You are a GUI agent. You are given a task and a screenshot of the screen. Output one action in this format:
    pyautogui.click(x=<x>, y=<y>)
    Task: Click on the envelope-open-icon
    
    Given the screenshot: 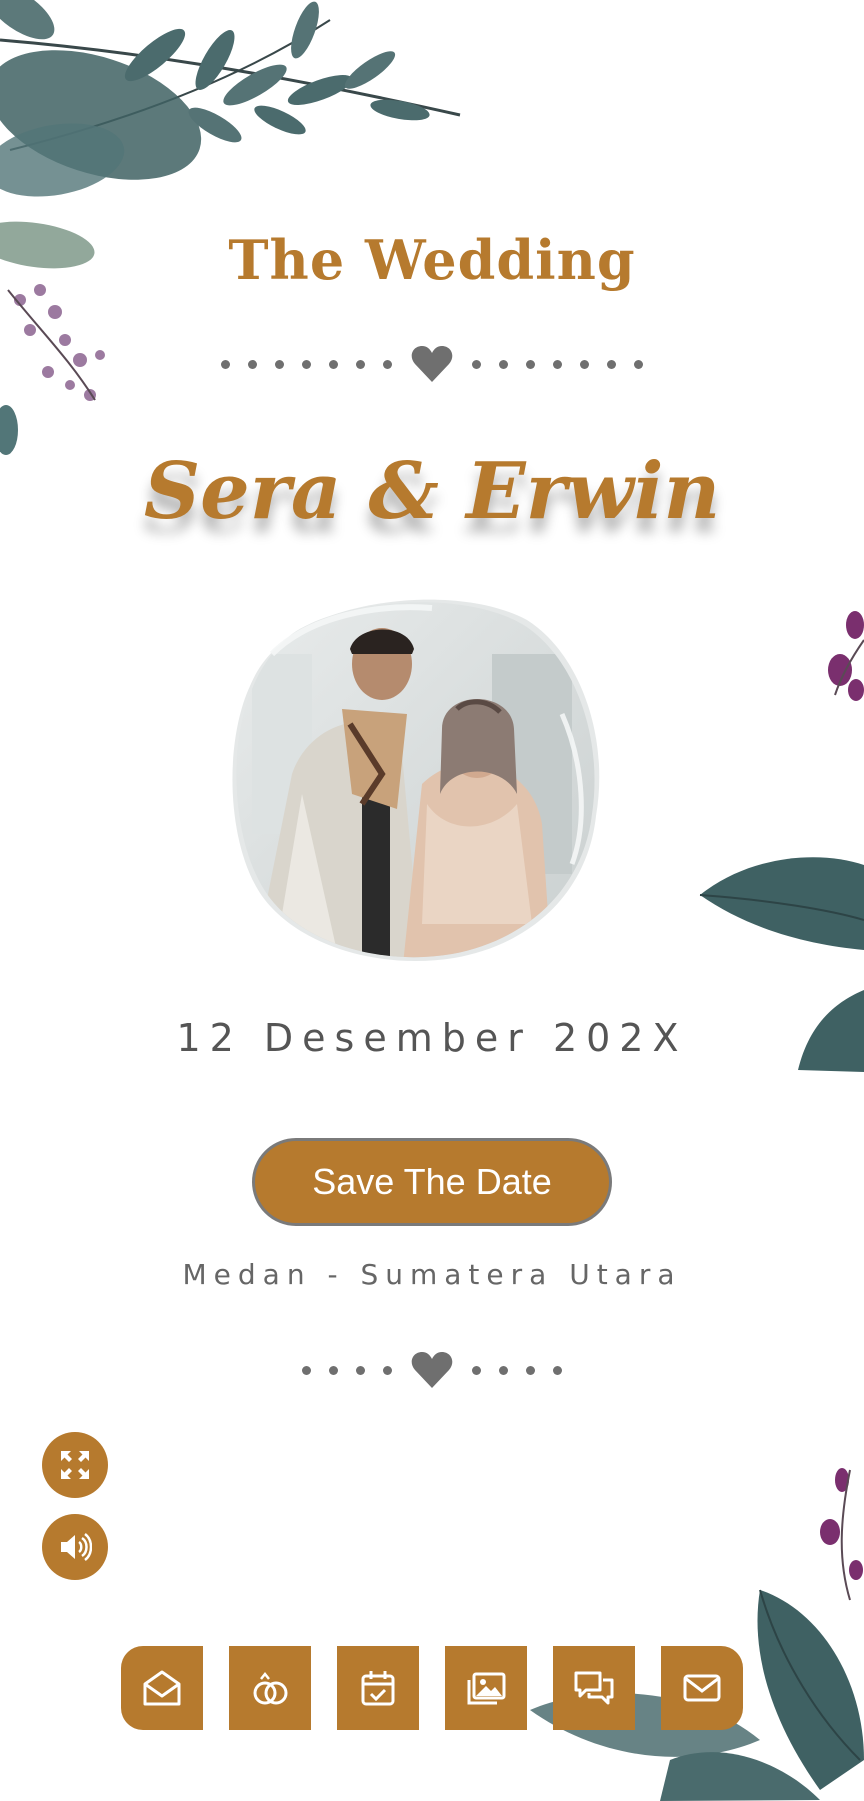 What is the action you would take?
    pyautogui.click(x=162, y=1688)
    